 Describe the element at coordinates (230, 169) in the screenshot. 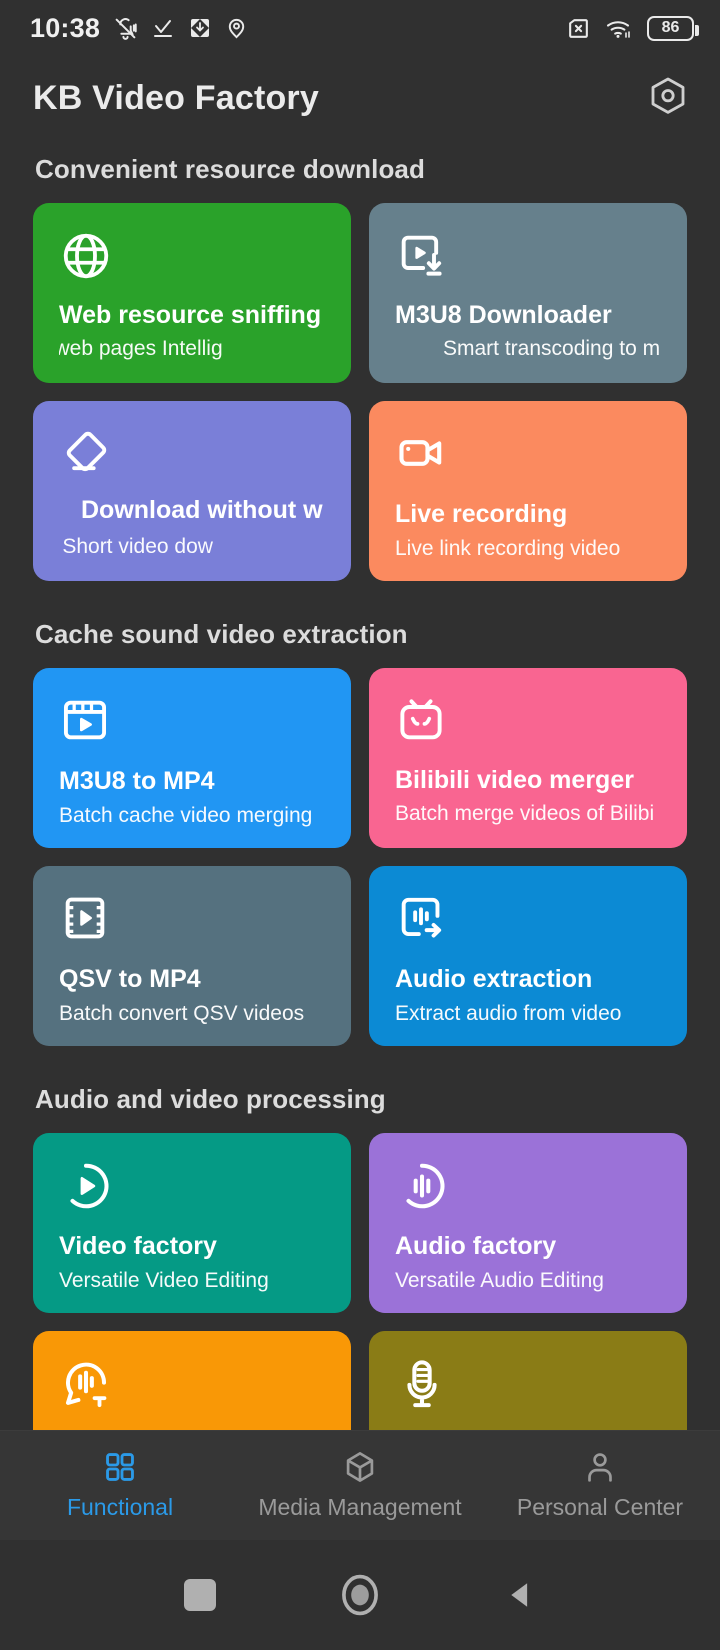

I see `section-title: Convenient resource download` at that location.